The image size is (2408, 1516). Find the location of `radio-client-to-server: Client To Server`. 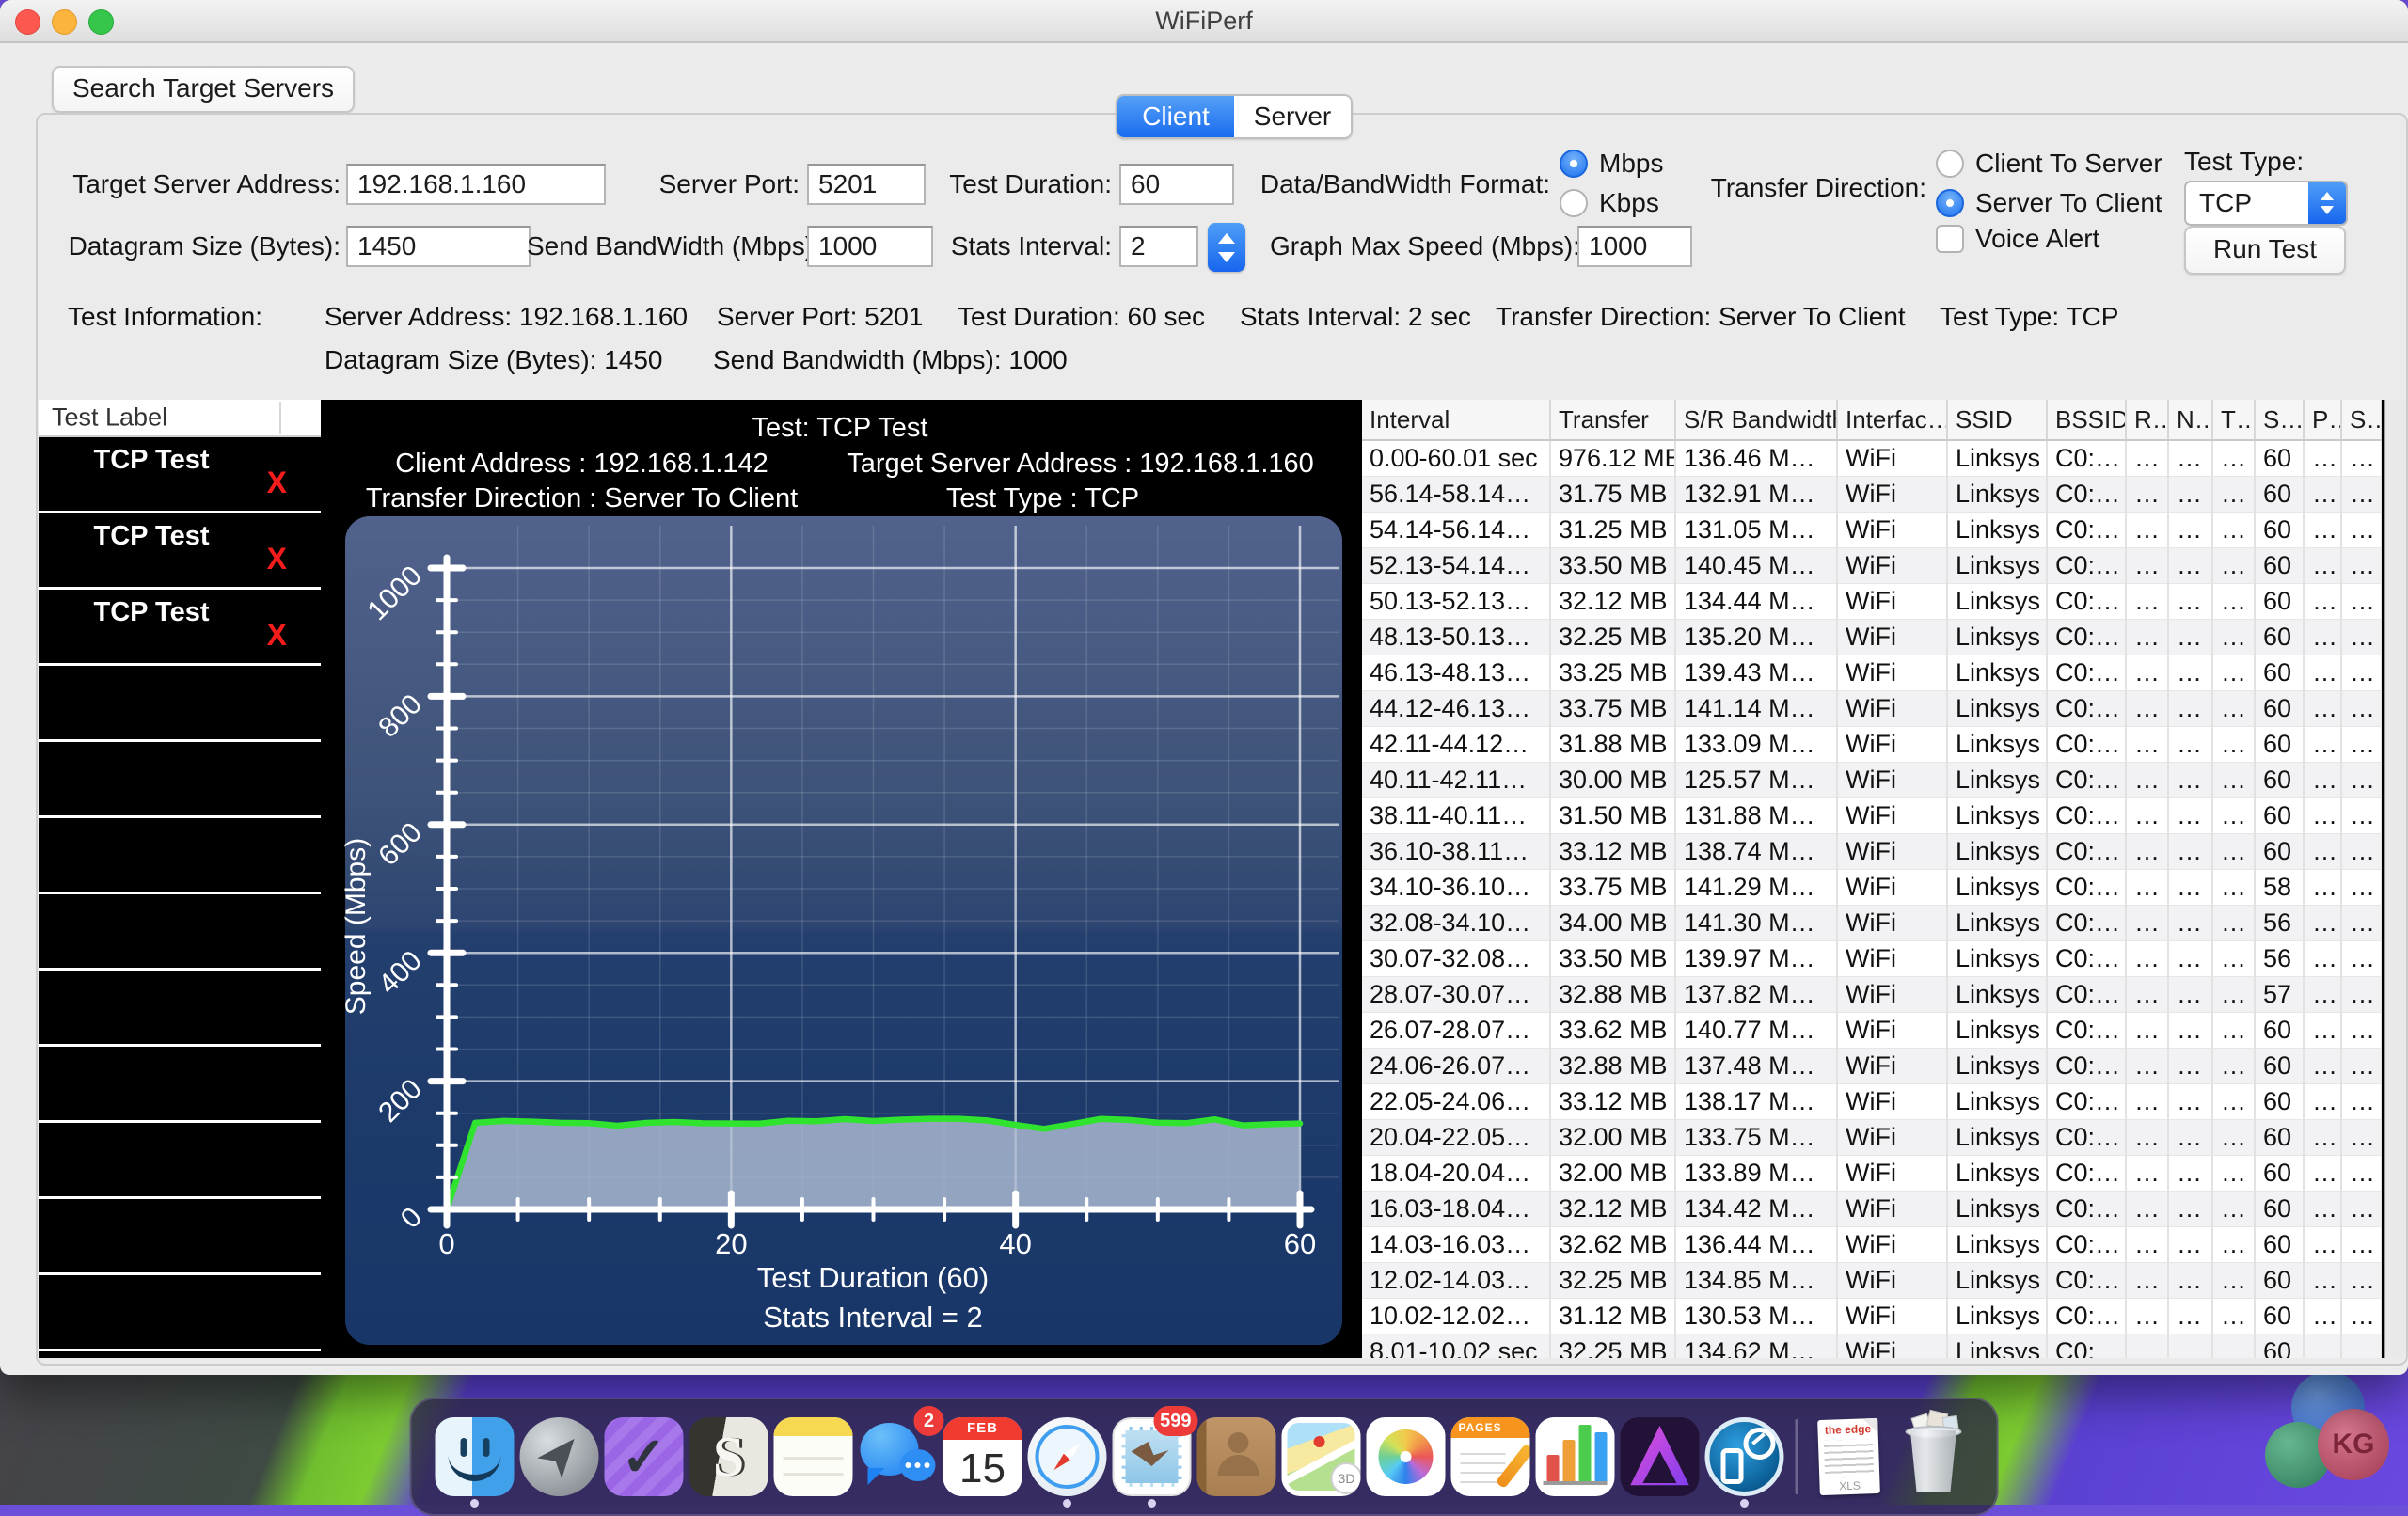

radio-client-to-server: Client To Server is located at coordinates (2049, 164).